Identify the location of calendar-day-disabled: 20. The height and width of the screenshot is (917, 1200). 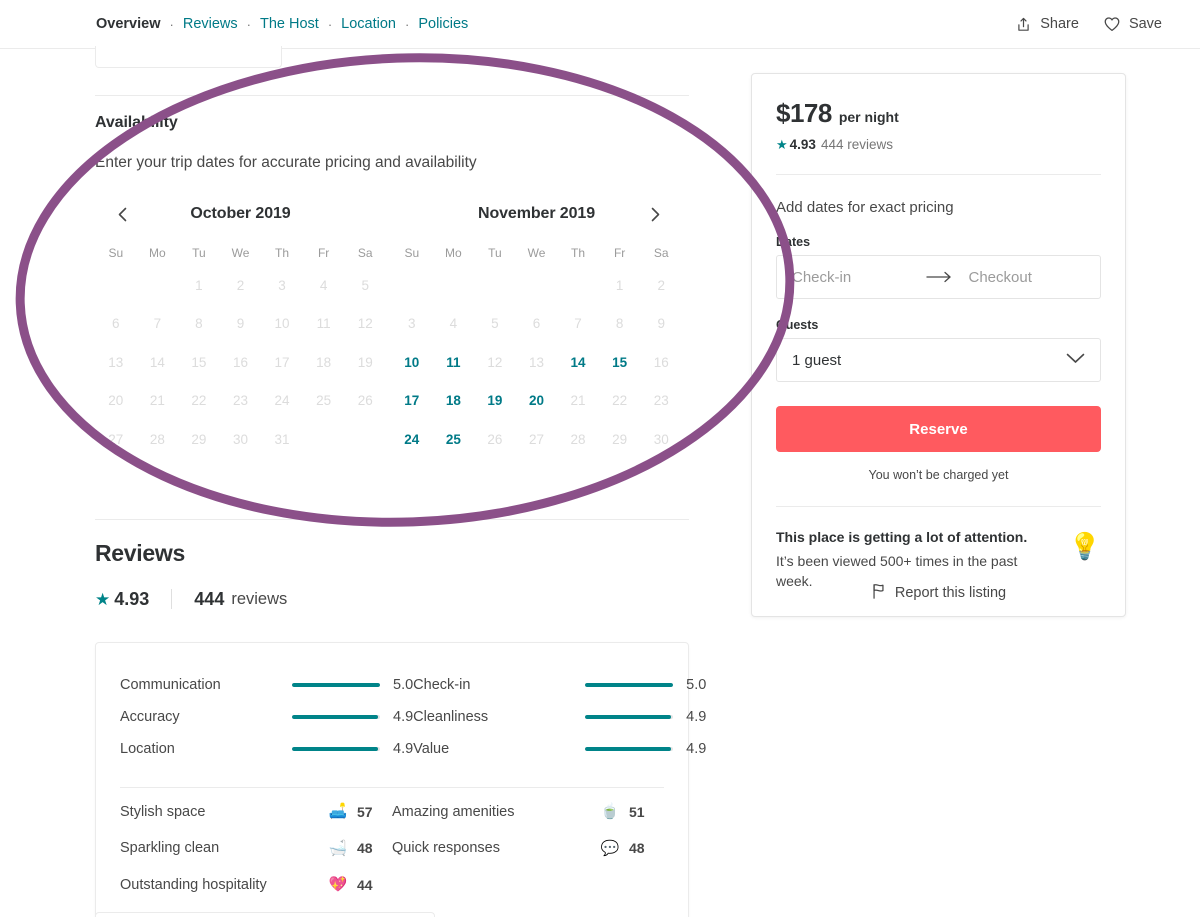
(116, 401).